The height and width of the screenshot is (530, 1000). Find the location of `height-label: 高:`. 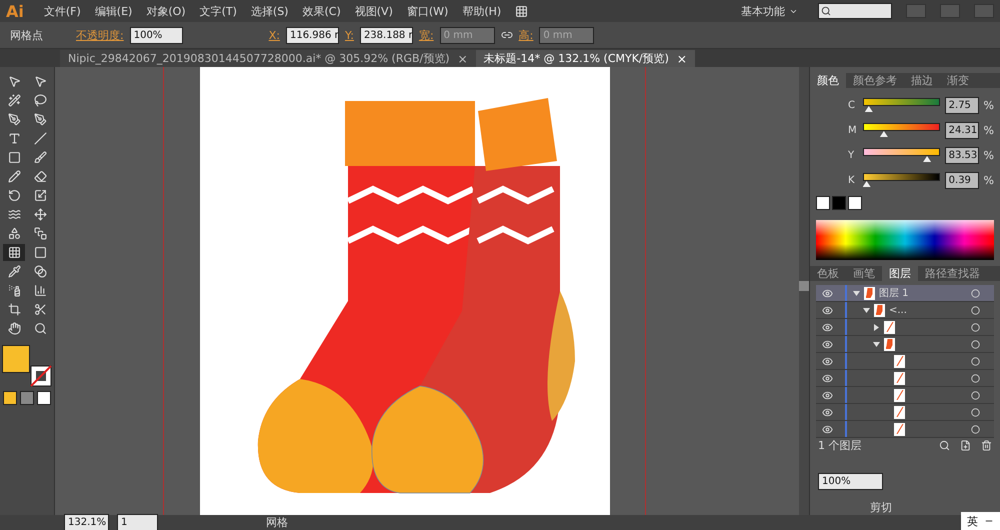

height-label: 高: is located at coordinates (526, 35).